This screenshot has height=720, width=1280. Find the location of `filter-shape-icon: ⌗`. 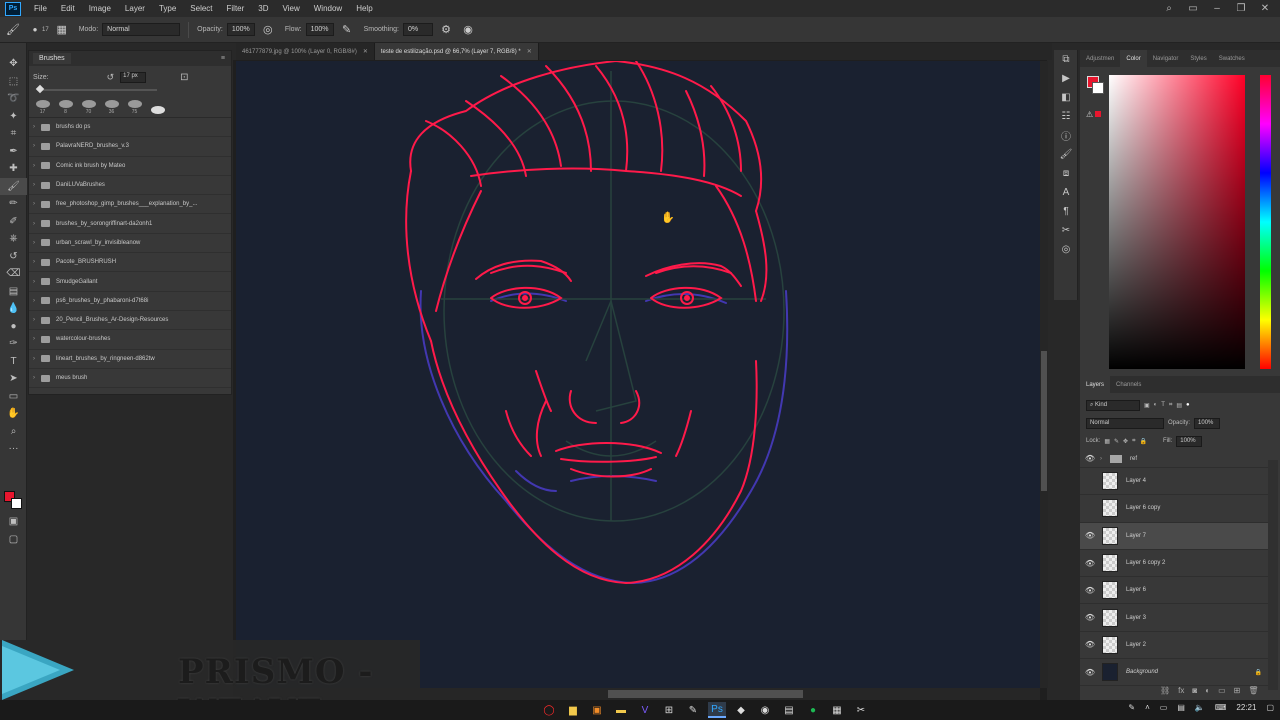

filter-shape-icon: ⌗ is located at coordinates (1170, 405).